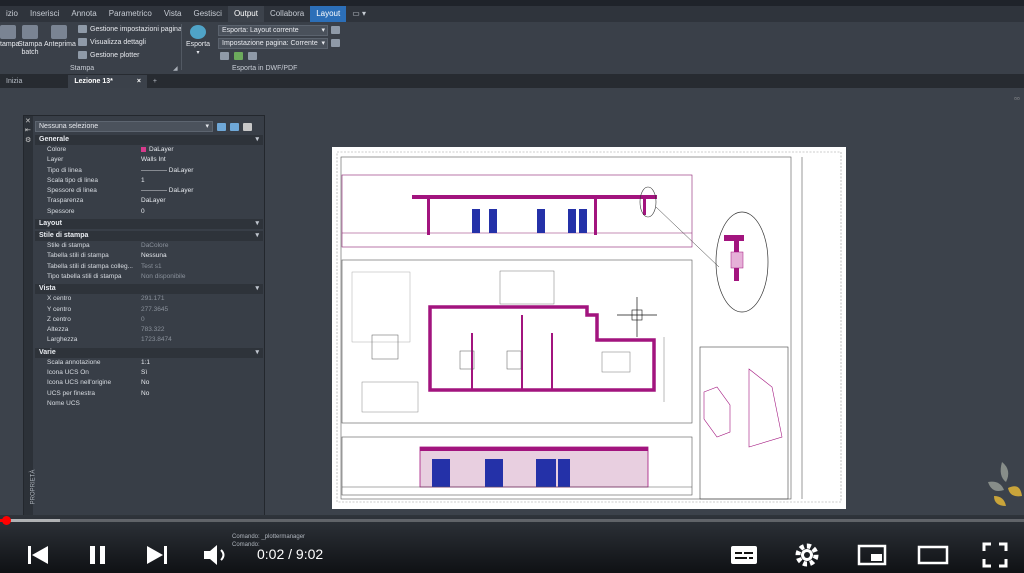 The height and width of the screenshot is (573, 1024). Describe the element at coordinates (149, 140) in the screenshot. I see `section-header: Generale` at that location.